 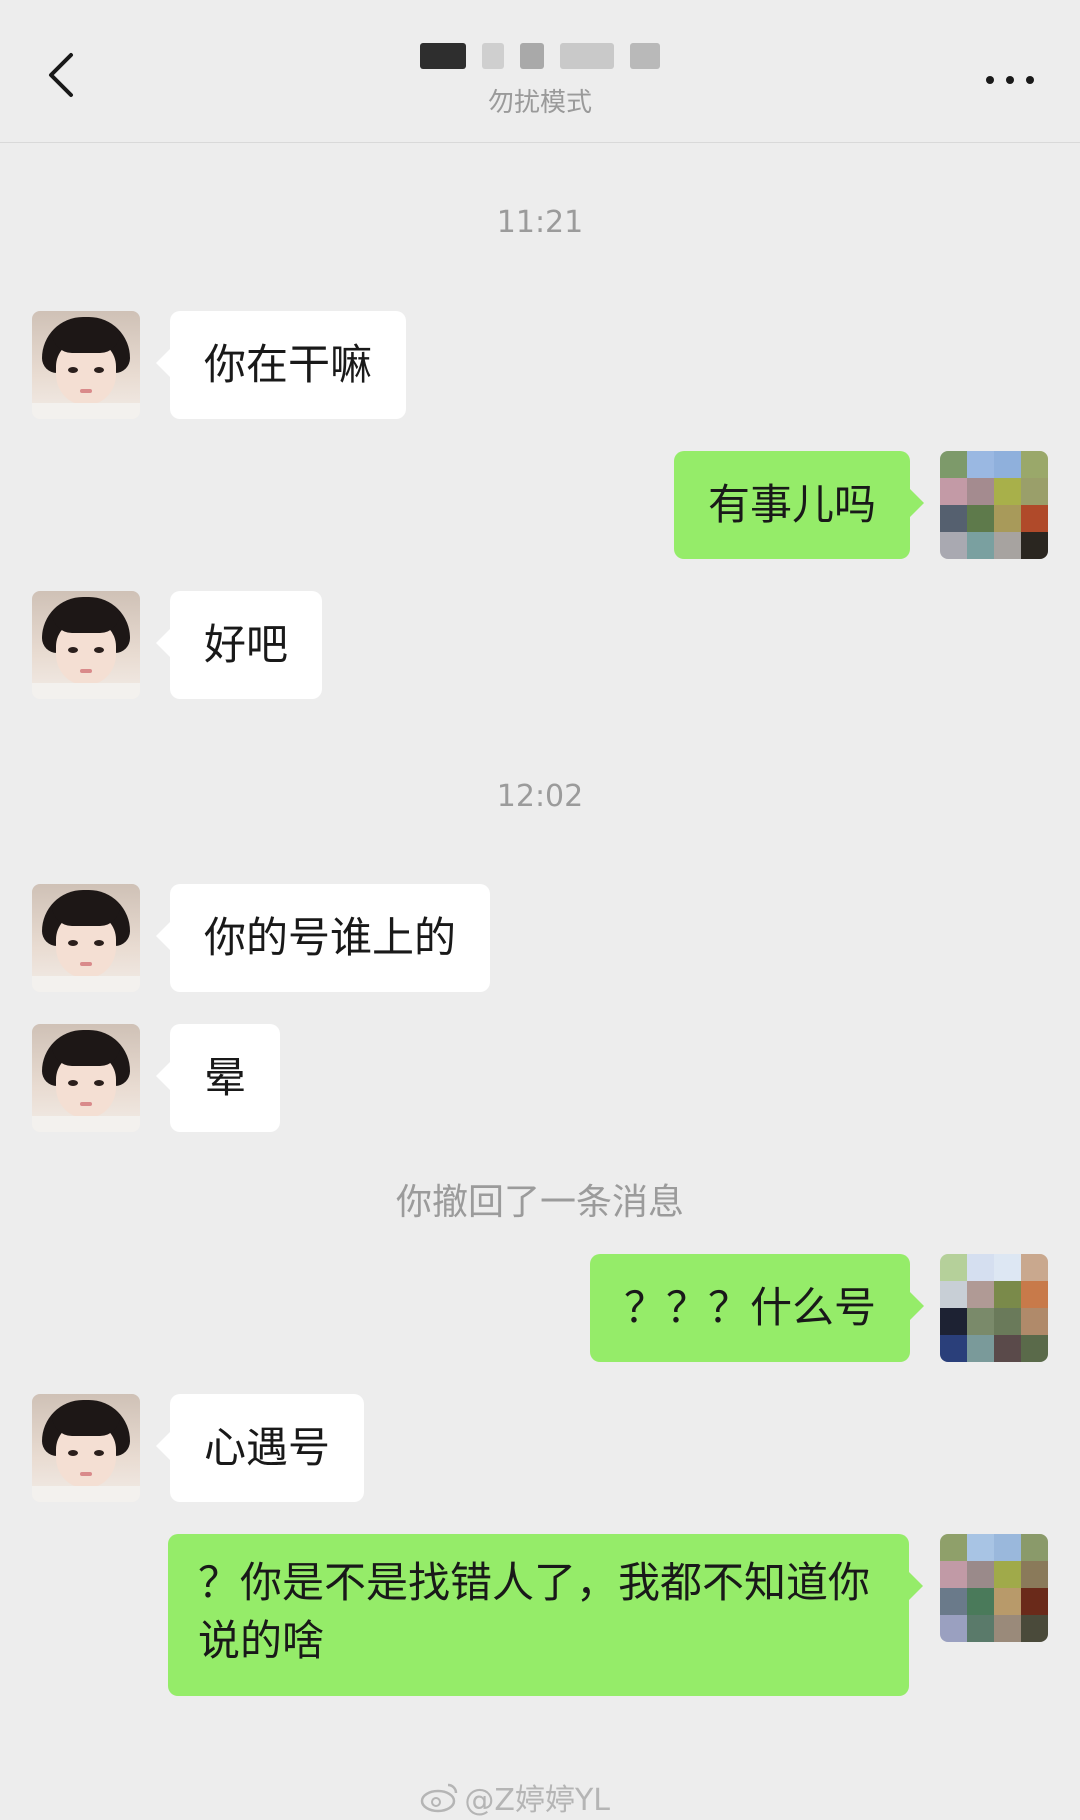 I want to click on message-text: 你在干嘛, so click(x=288, y=364).